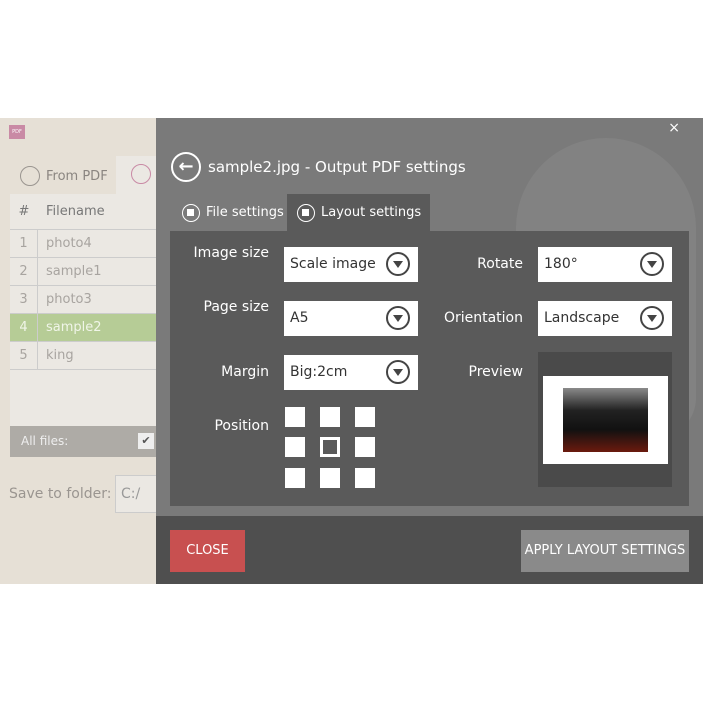  I want to click on save-folder-input: C:/, so click(137, 494).